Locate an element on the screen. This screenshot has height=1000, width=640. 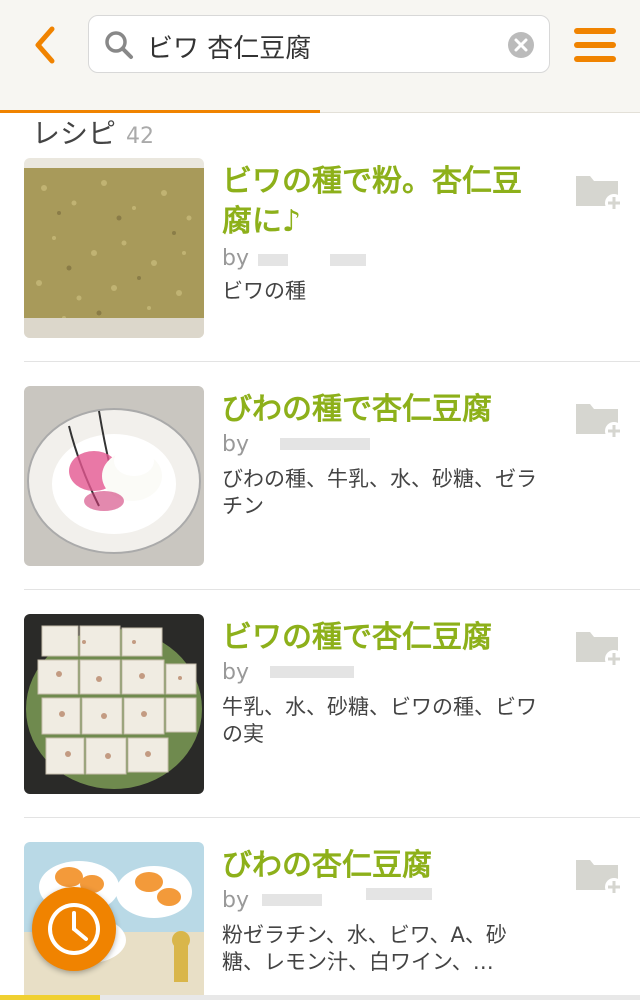
hamburger-menu-icon is located at coordinates (596, 45).